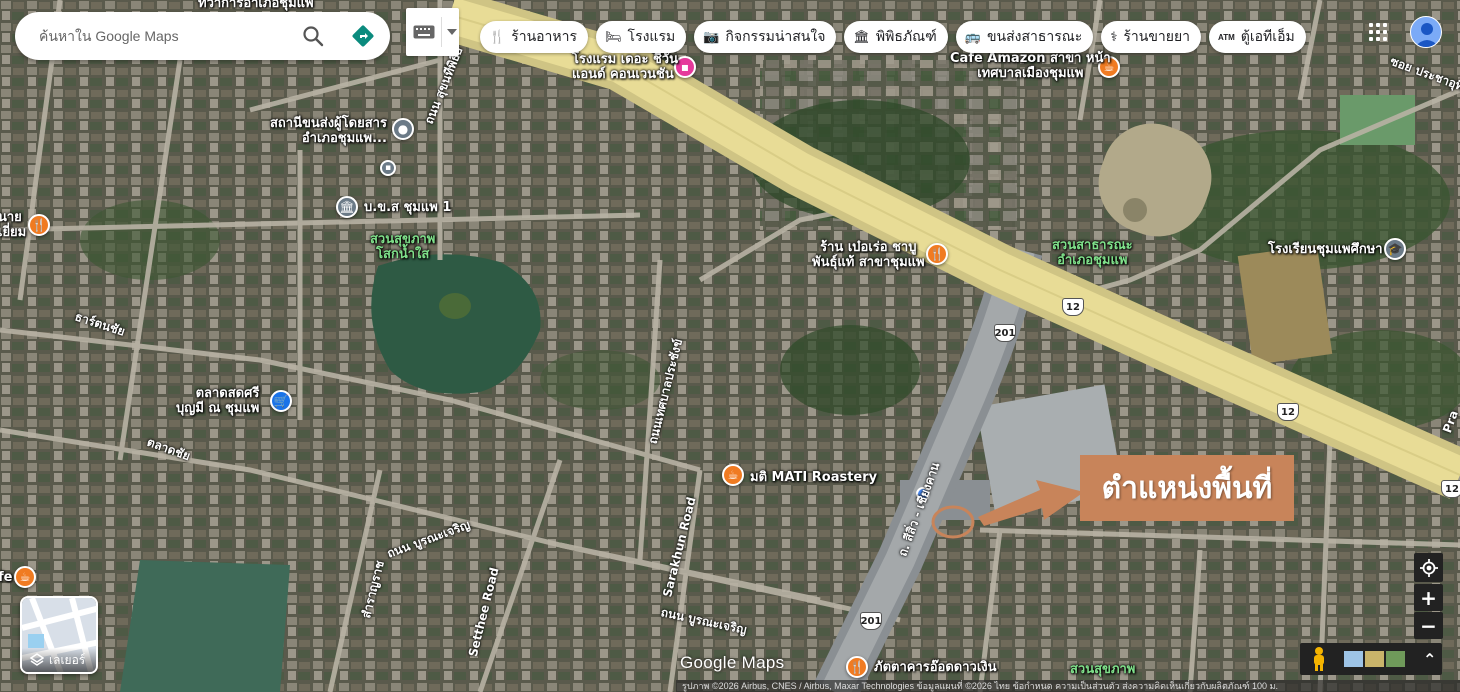  What do you see at coordinates (972, 36) in the screenshot?
I see `bus-icon: 🚌` at bounding box center [972, 36].